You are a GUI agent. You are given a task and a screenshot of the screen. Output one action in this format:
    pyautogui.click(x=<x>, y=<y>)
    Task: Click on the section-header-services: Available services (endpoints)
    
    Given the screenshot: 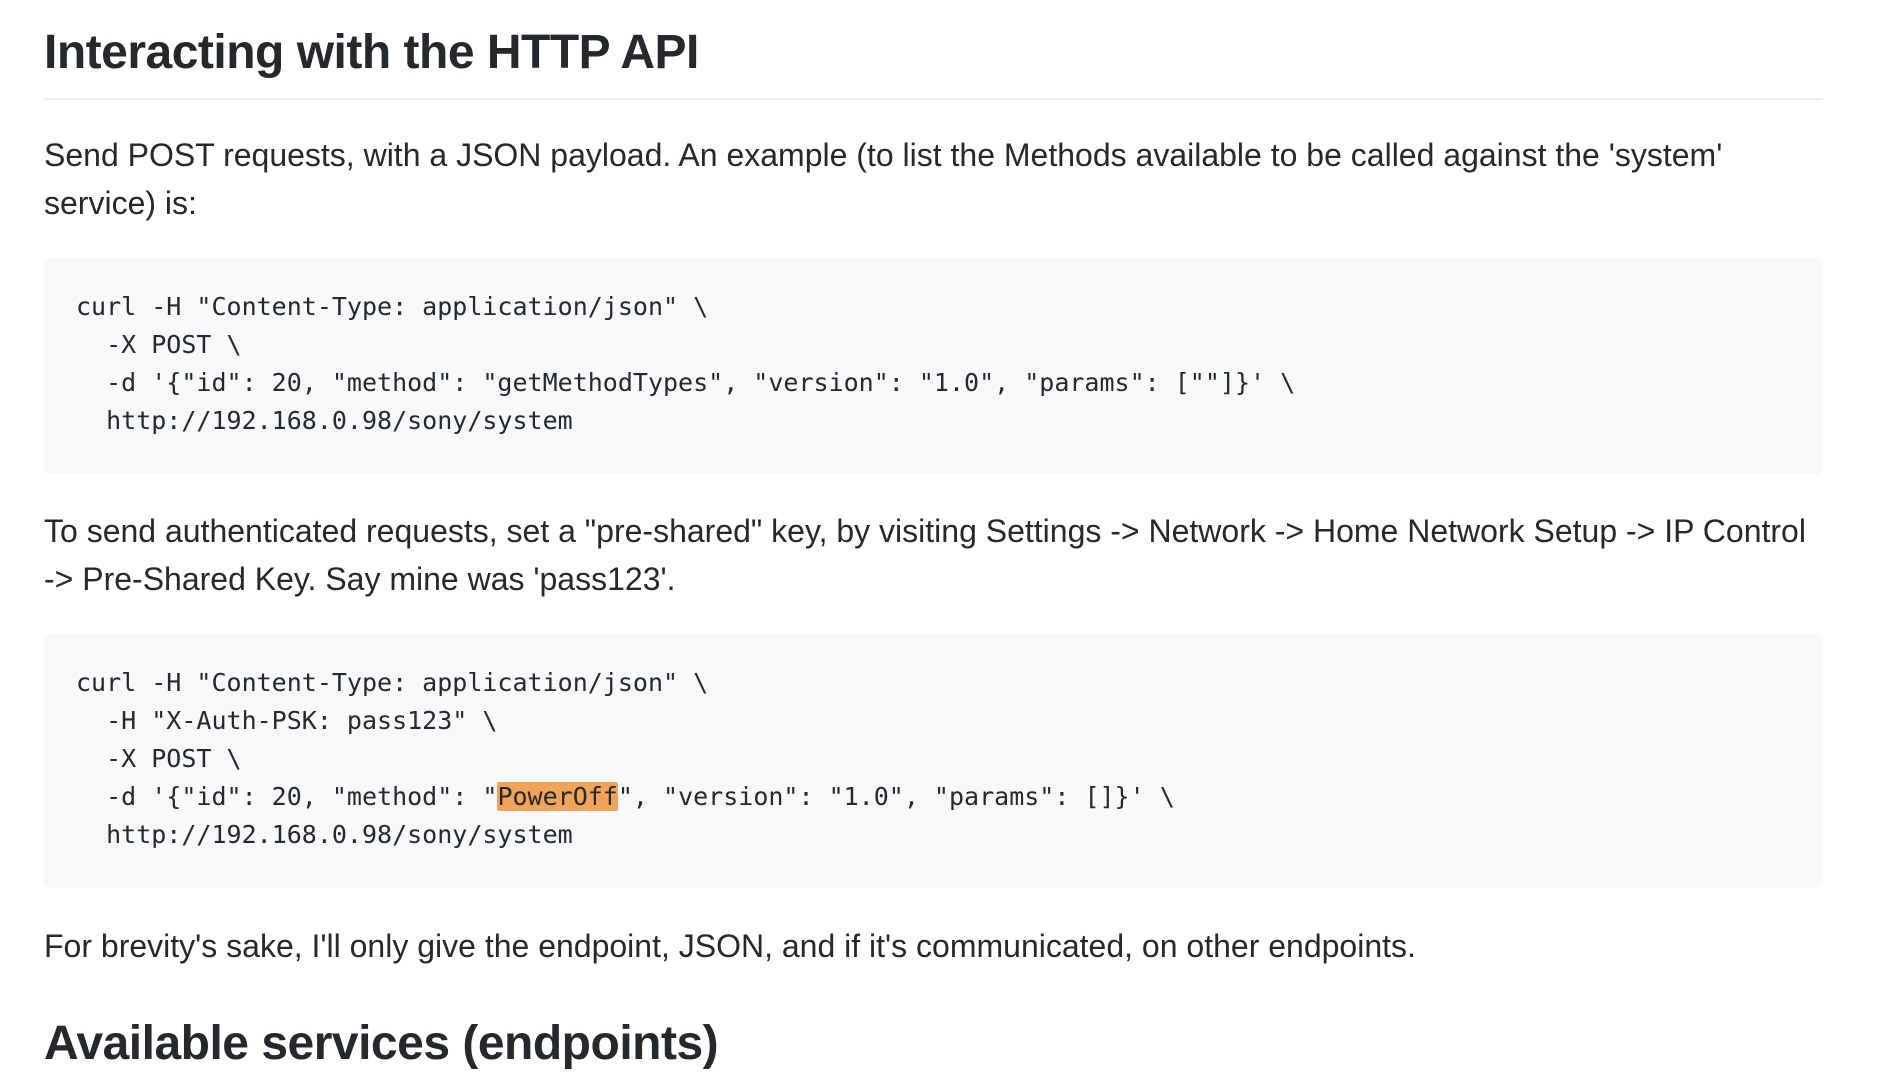 What is the action you would take?
    pyautogui.click(x=933, y=1044)
    